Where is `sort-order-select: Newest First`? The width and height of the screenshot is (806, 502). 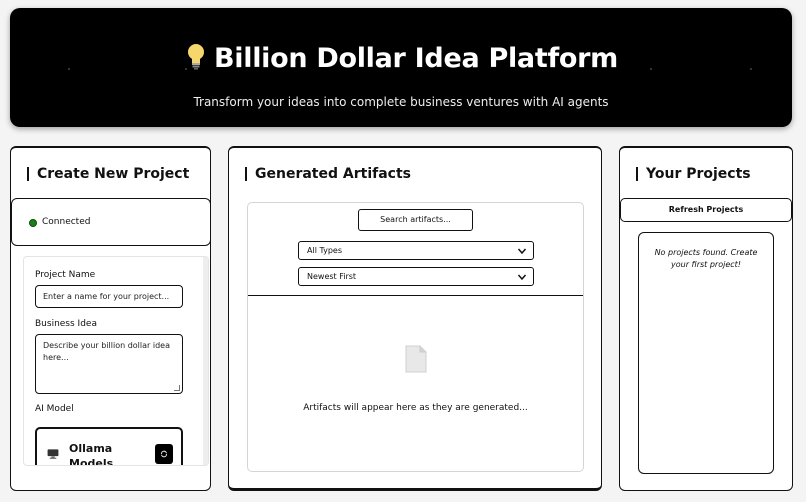
sort-order-select: Newest First is located at coordinates (416, 276).